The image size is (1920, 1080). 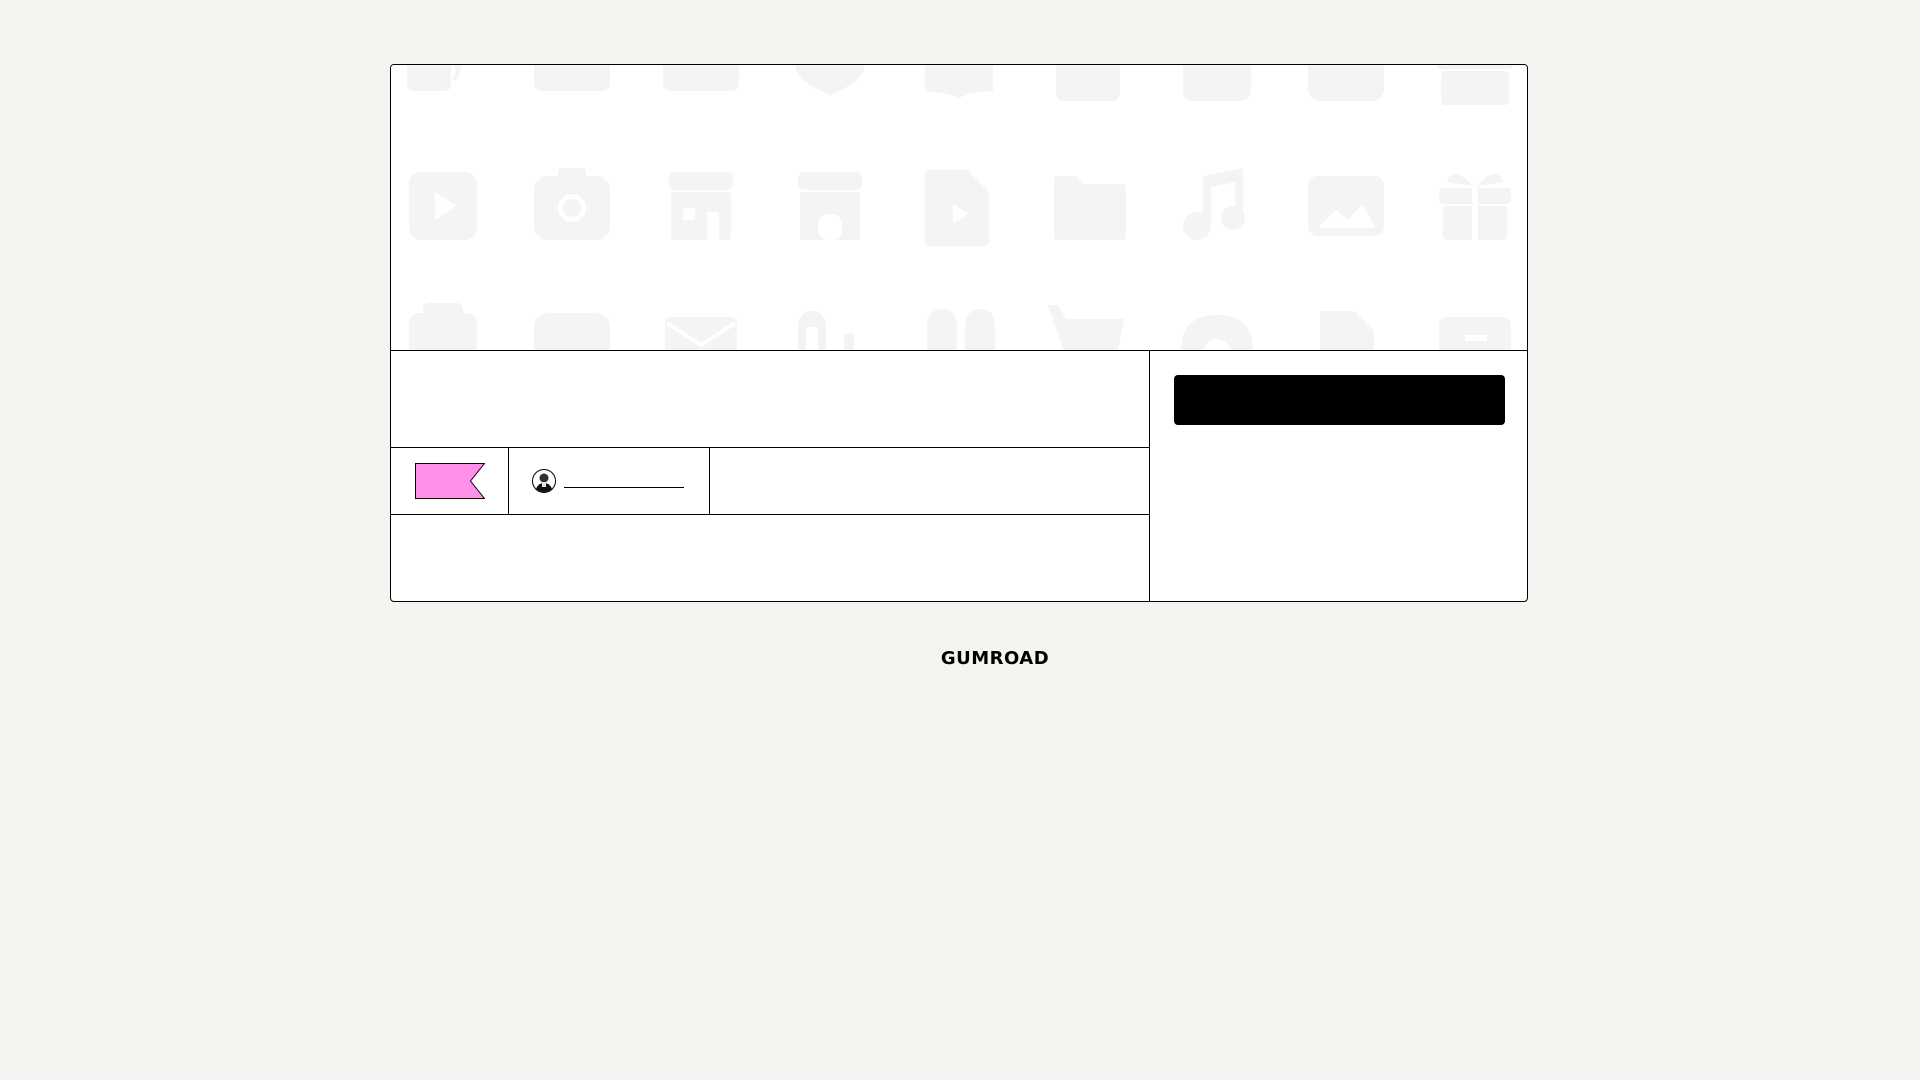 I want to click on shopping-cart-icon, so click(x=1086, y=327).